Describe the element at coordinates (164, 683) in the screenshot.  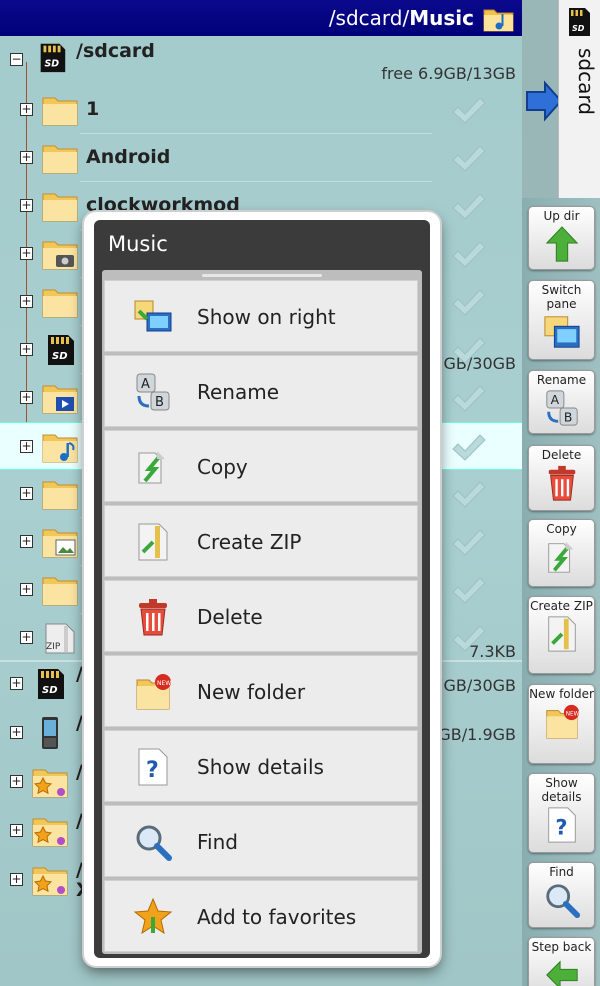
I see `svg-text: NEW` at that location.